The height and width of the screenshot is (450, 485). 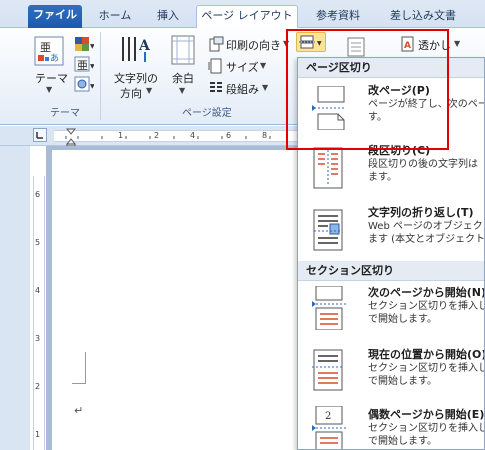 What do you see at coordinates (207, 113) in the screenshot?
I see `page-setup-group-label: ページ設定` at bounding box center [207, 113].